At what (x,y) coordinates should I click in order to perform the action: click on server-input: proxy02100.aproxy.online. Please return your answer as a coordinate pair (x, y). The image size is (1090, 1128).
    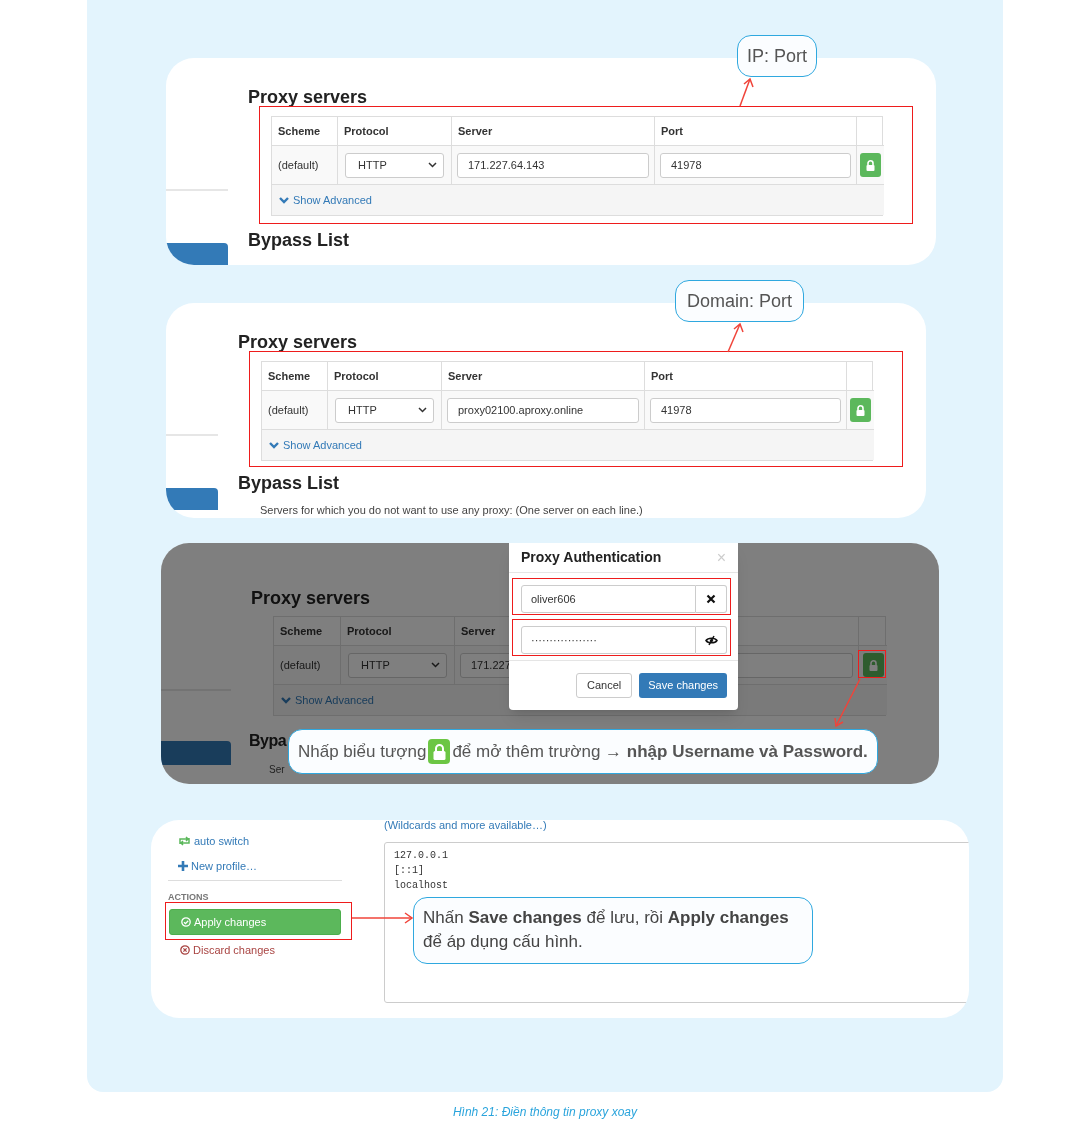
    Looking at the image, I should click on (543, 410).